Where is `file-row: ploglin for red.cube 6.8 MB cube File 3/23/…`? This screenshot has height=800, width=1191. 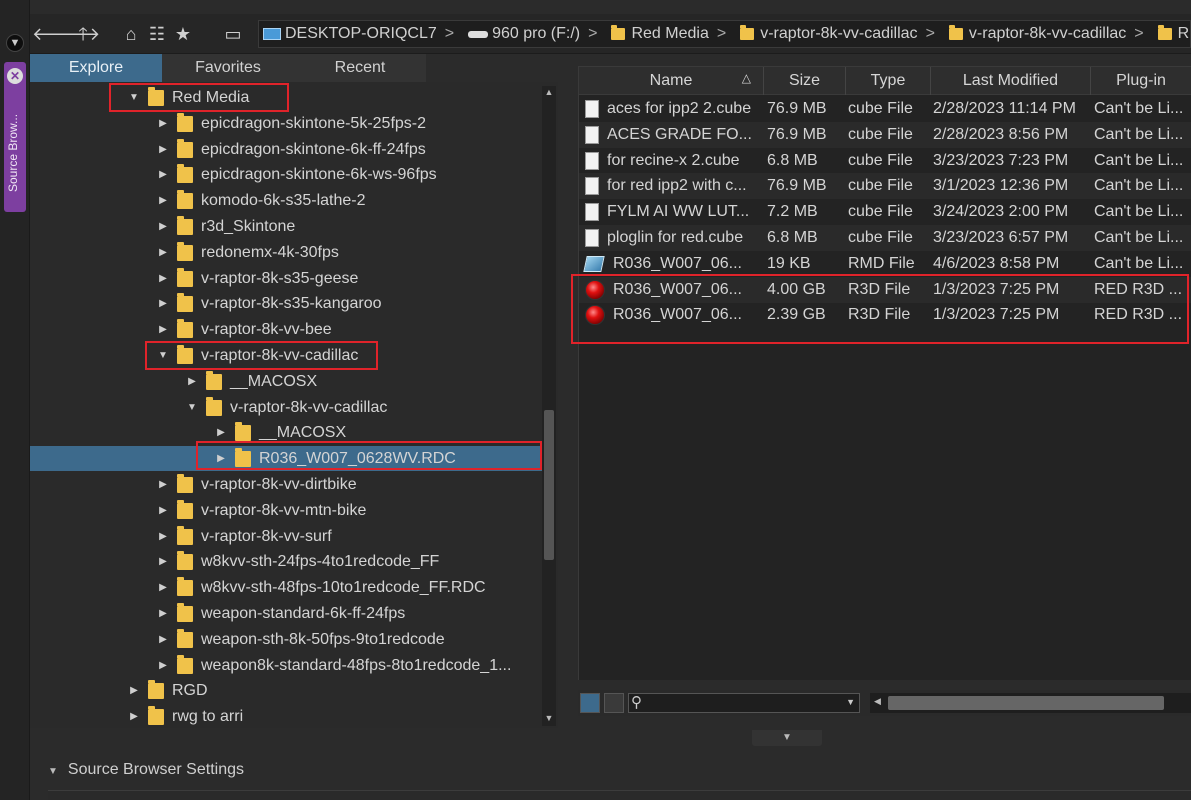
file-row: ploglin for red.cube 6.8 MB cube File 3/23/… is located at coordinates (885, 238).